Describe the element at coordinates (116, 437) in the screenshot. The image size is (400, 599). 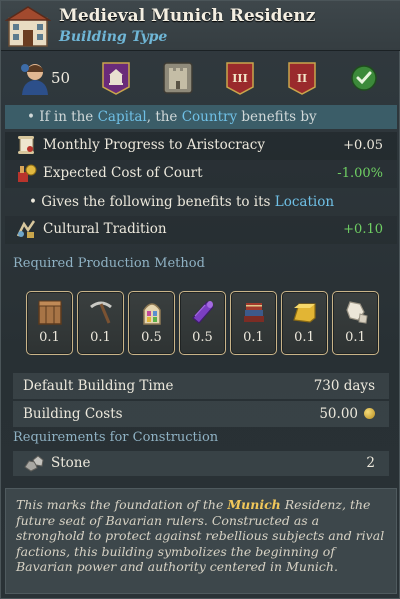
I see `requirements-title: Requirements for Construction` at that location.